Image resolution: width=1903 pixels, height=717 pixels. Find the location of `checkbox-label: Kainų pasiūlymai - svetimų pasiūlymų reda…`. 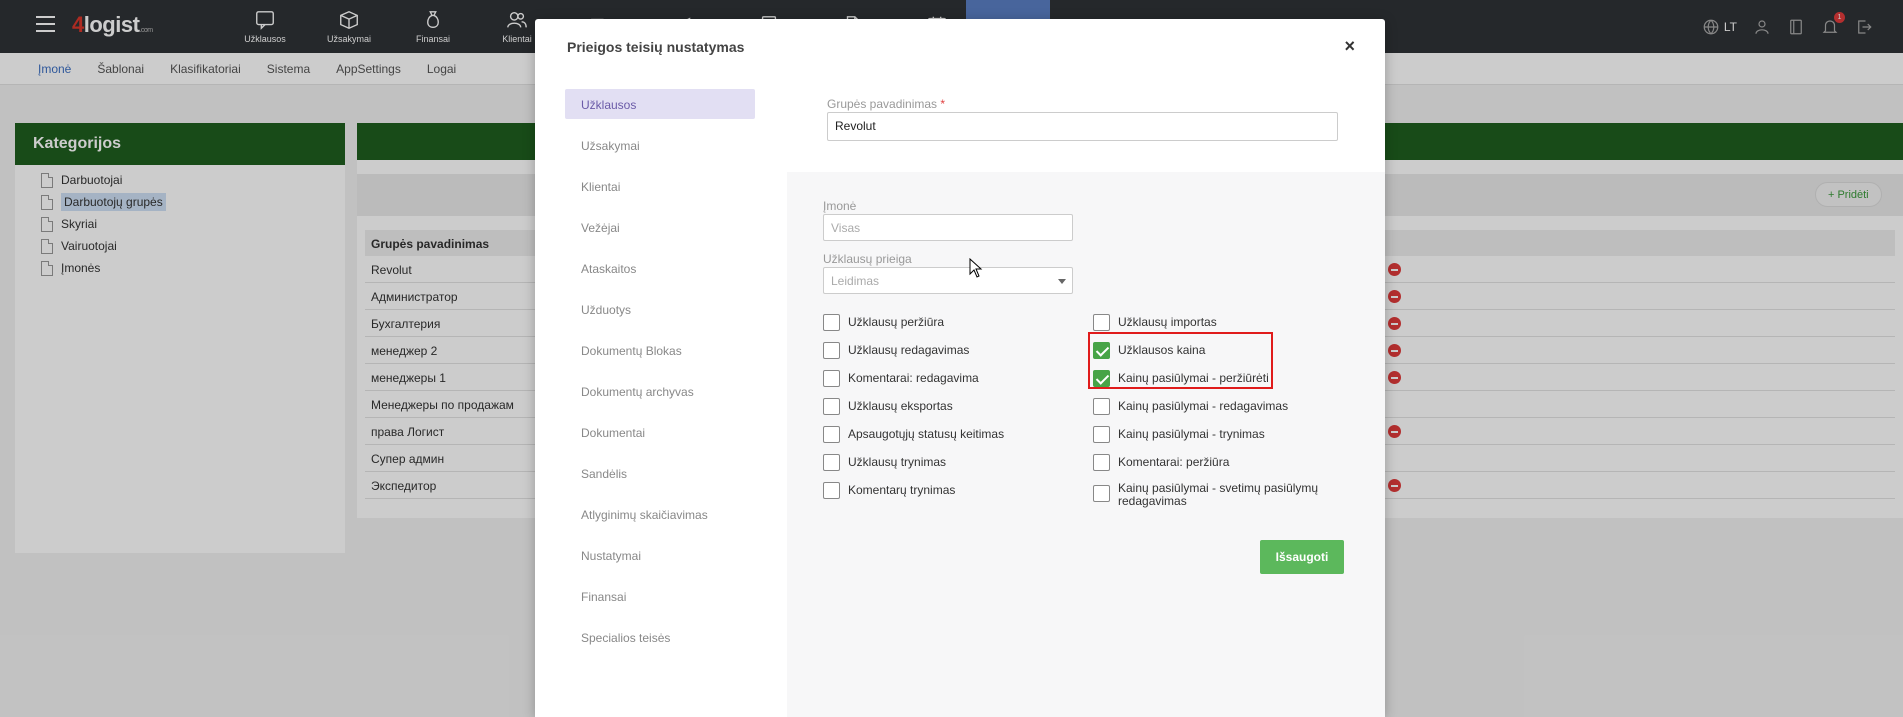

checkbox-label: Kainų pasiūlymai - svetimų pasiūlymų reda… is located at coordinates (1218, 495).